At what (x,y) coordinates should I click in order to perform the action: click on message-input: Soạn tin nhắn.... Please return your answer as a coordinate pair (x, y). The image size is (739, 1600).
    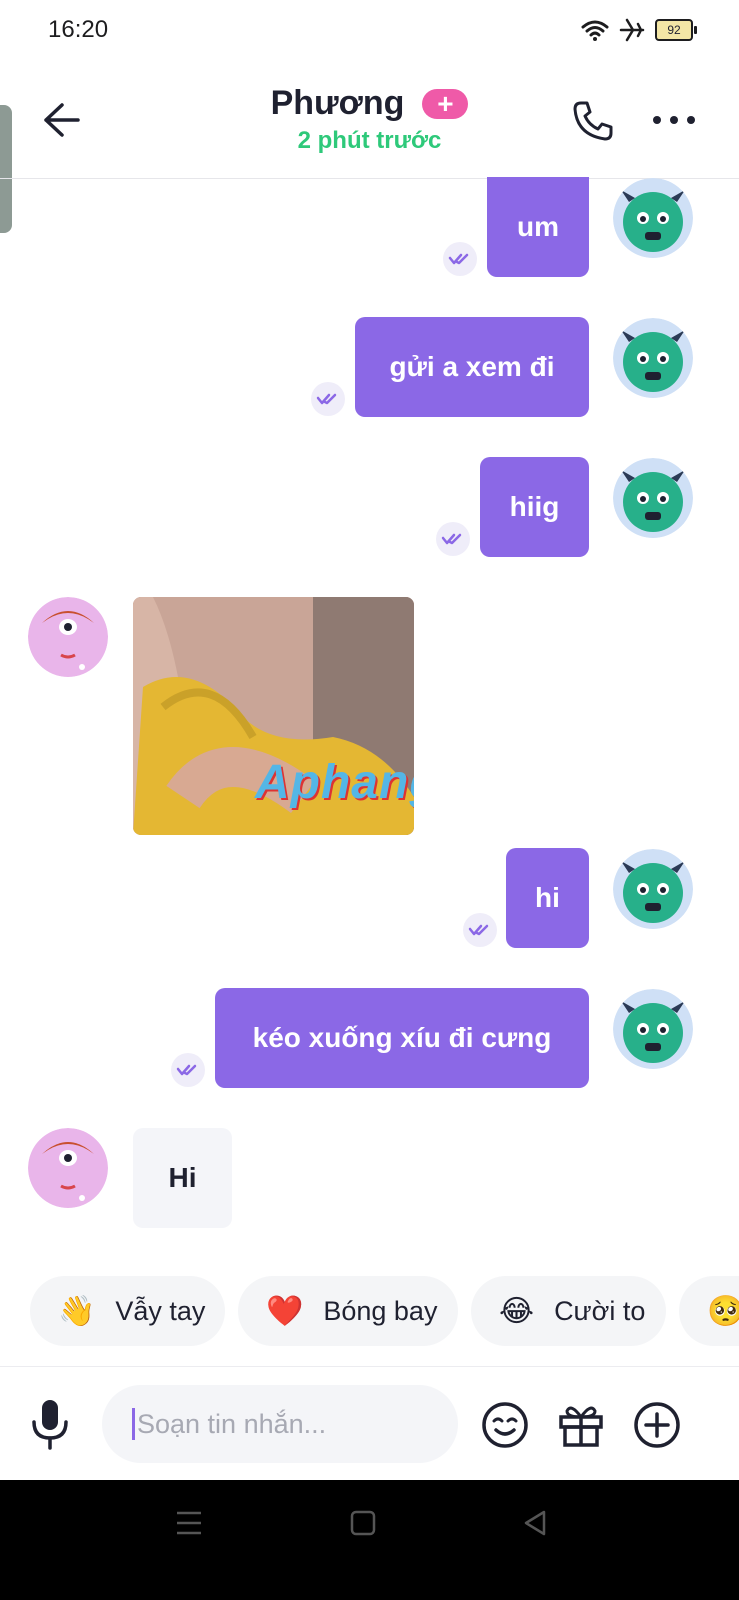
    Looking at the image, I should click on (280, 1424).